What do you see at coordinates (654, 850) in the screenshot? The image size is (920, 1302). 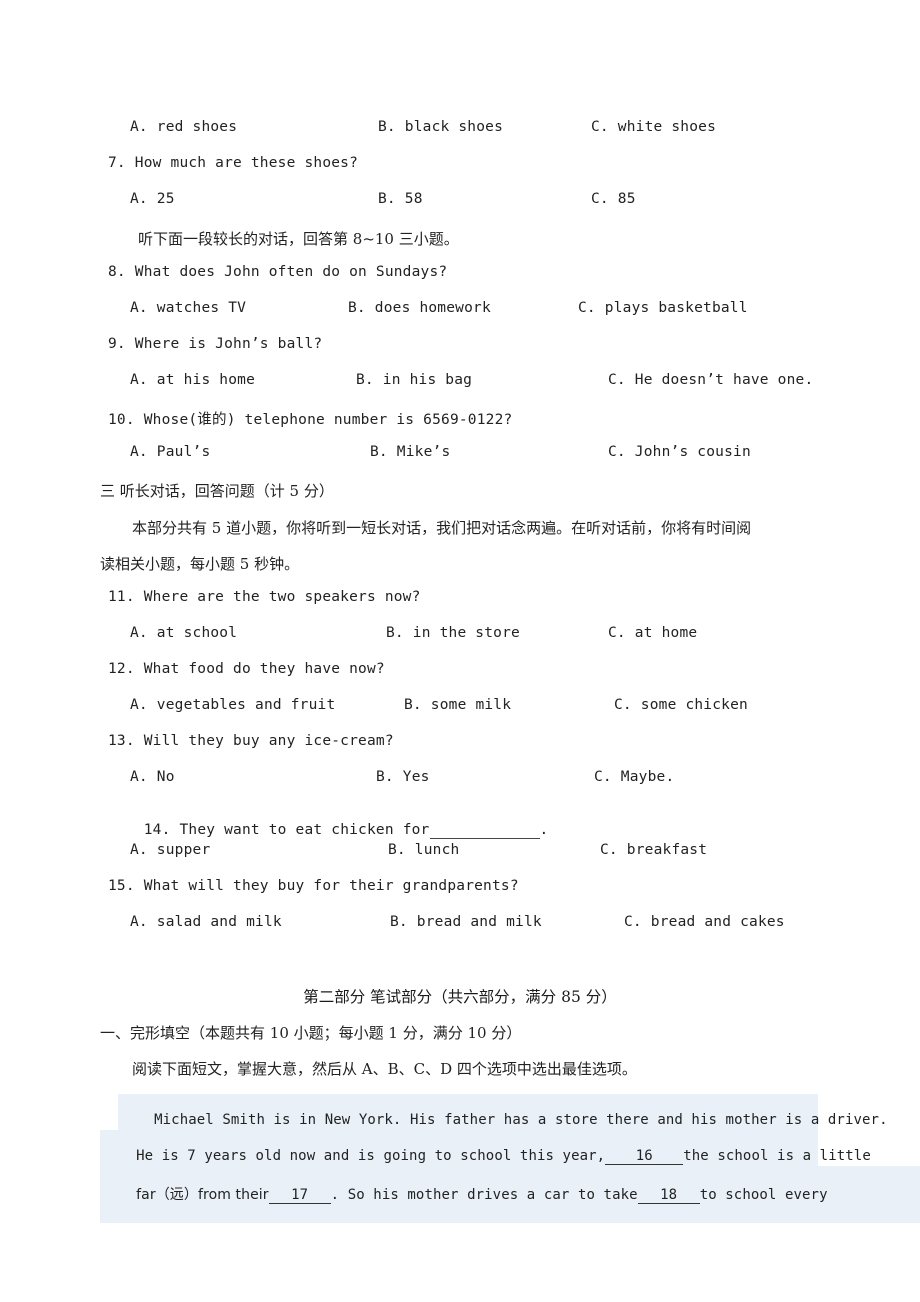 I see `option-c: C. breakfast` at bounding box center [654, 850].